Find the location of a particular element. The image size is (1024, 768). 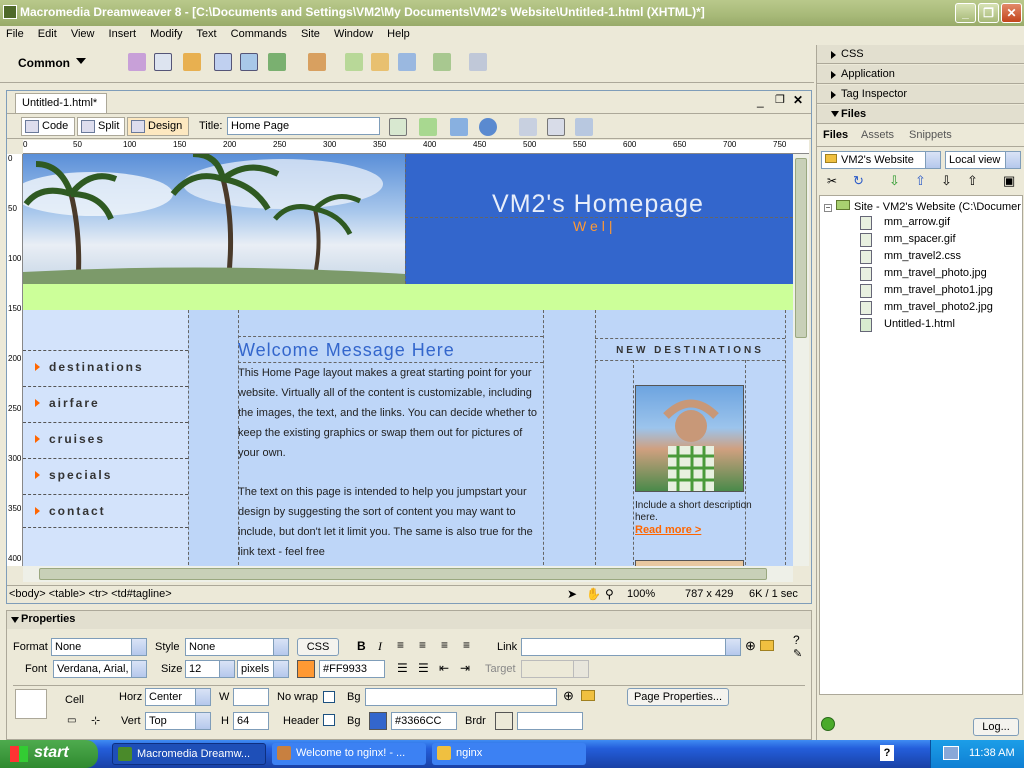

format-select: None is located at coordinates (99, 647).